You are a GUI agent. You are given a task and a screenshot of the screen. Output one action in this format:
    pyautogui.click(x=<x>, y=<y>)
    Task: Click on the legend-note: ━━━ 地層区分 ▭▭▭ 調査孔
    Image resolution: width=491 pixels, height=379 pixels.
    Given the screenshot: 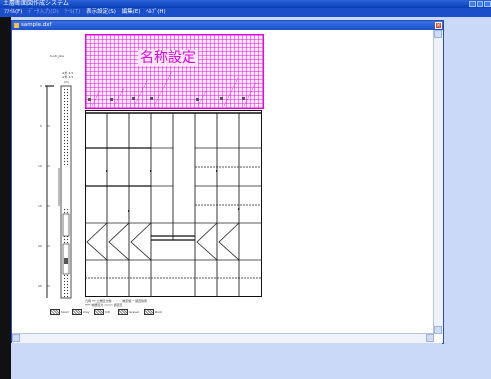 What is the action you would take?
    pyautogui.click(x=104, y=305)
    